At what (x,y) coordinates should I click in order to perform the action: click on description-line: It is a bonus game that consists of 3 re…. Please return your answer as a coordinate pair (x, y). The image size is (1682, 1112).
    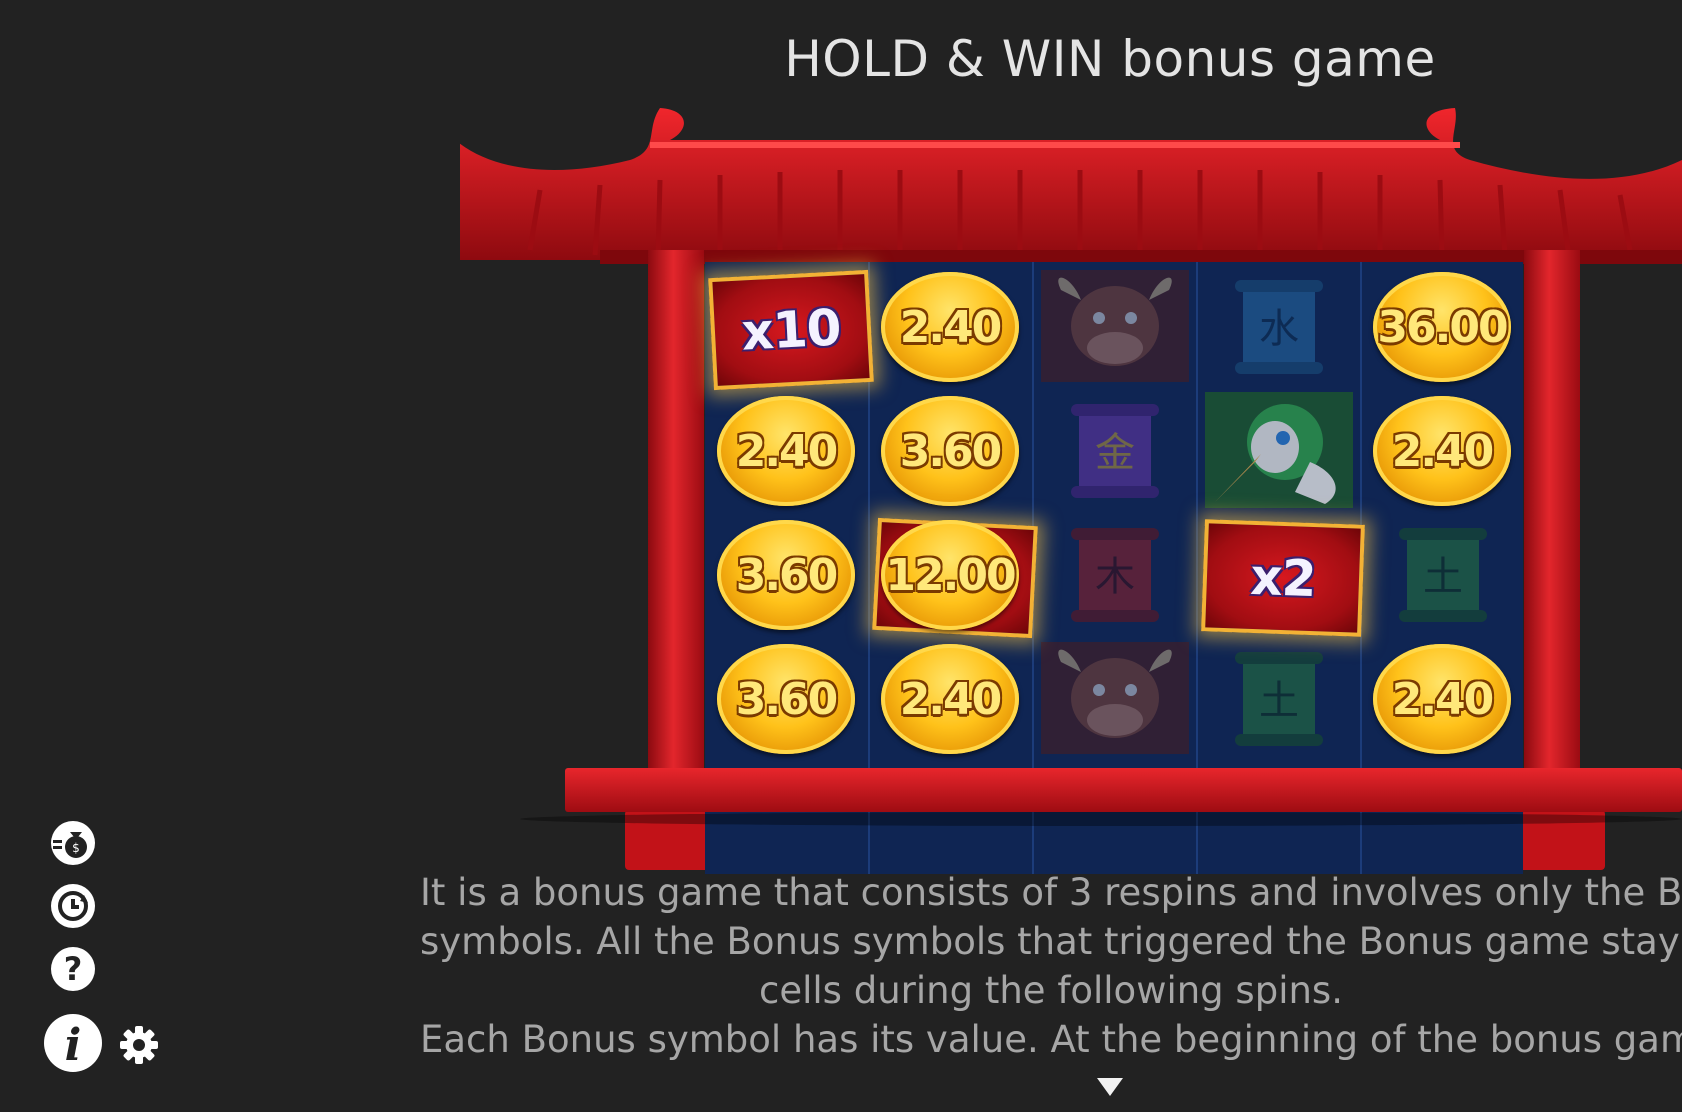
    Looking at the image, I should click on (1051, 892).